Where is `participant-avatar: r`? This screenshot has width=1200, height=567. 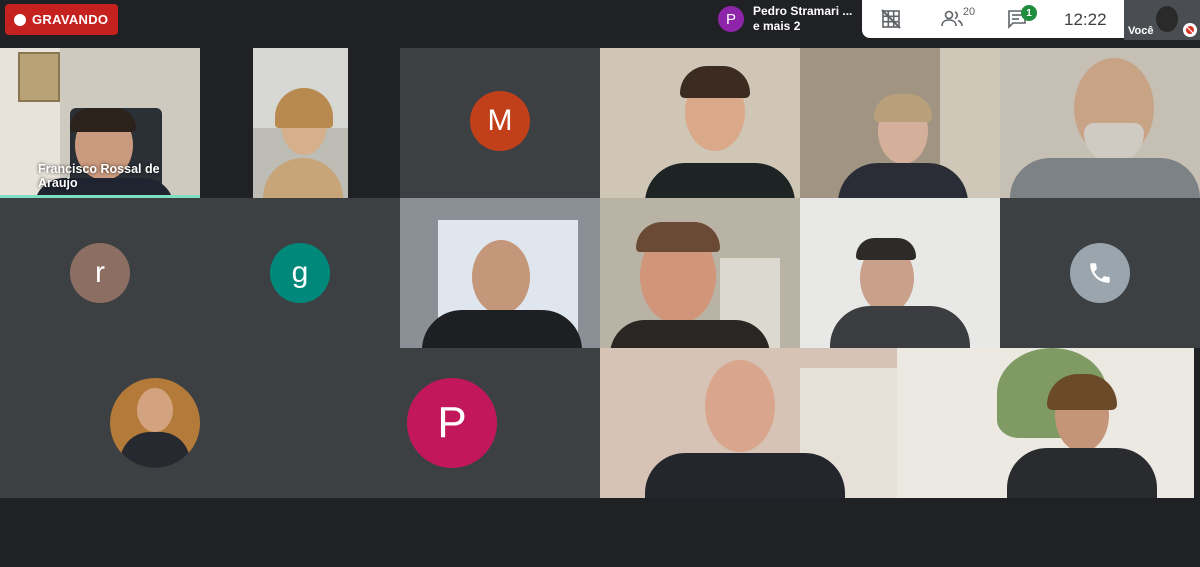
participant-avatar: r is located at coordinates (100, 273).